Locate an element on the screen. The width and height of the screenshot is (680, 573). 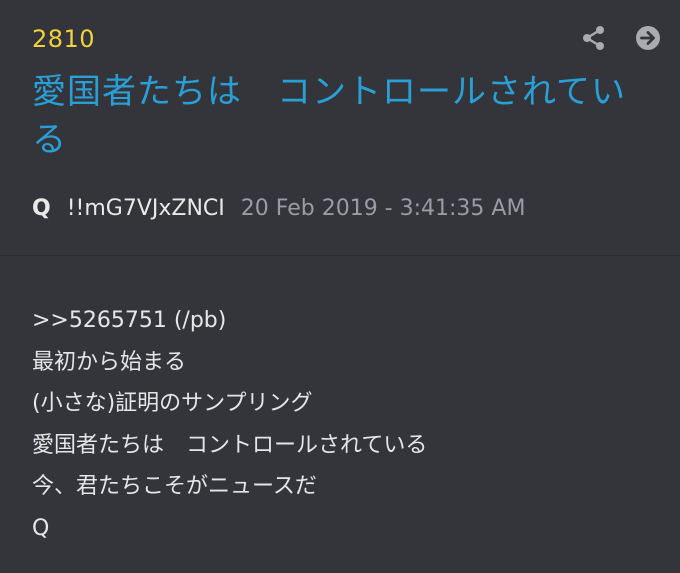
open-post-button is located at coordinates (648, 38).